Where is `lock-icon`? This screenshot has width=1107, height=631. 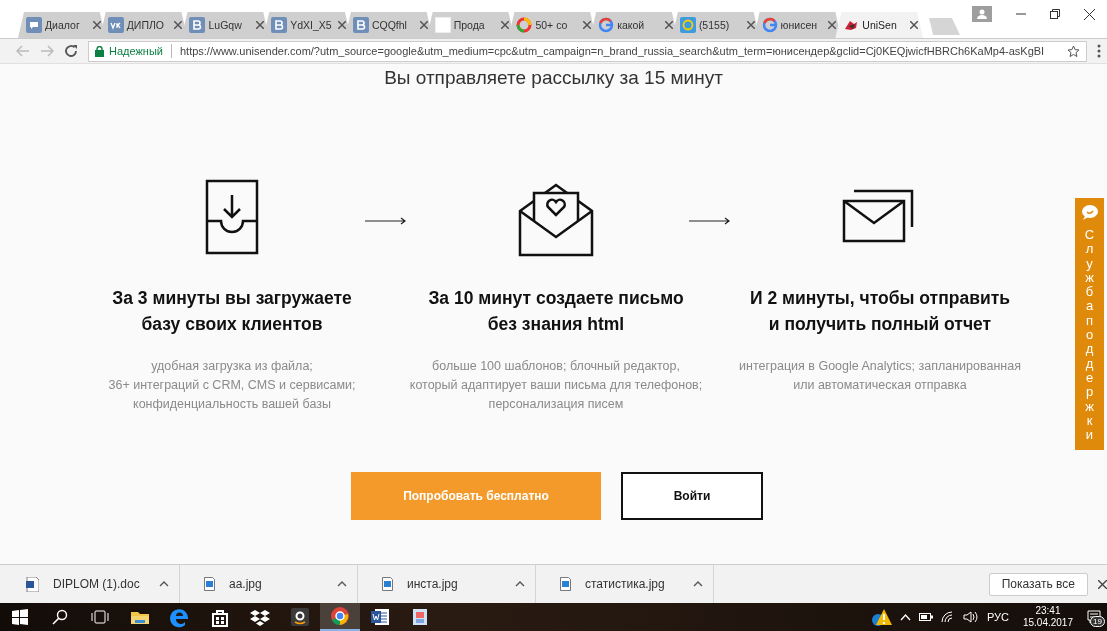 lock-icon is located at coordinates (99, 51).